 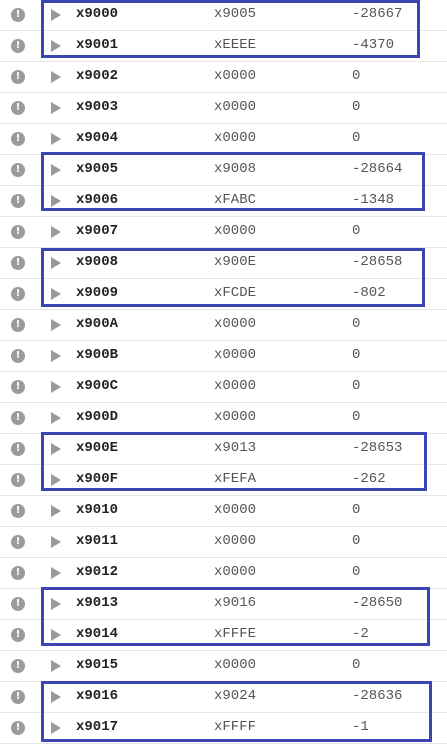 What do you see at coordinates (97, 200) in the screenshot?
I see `address-cell: x9006` at bounding box center [97, 200].